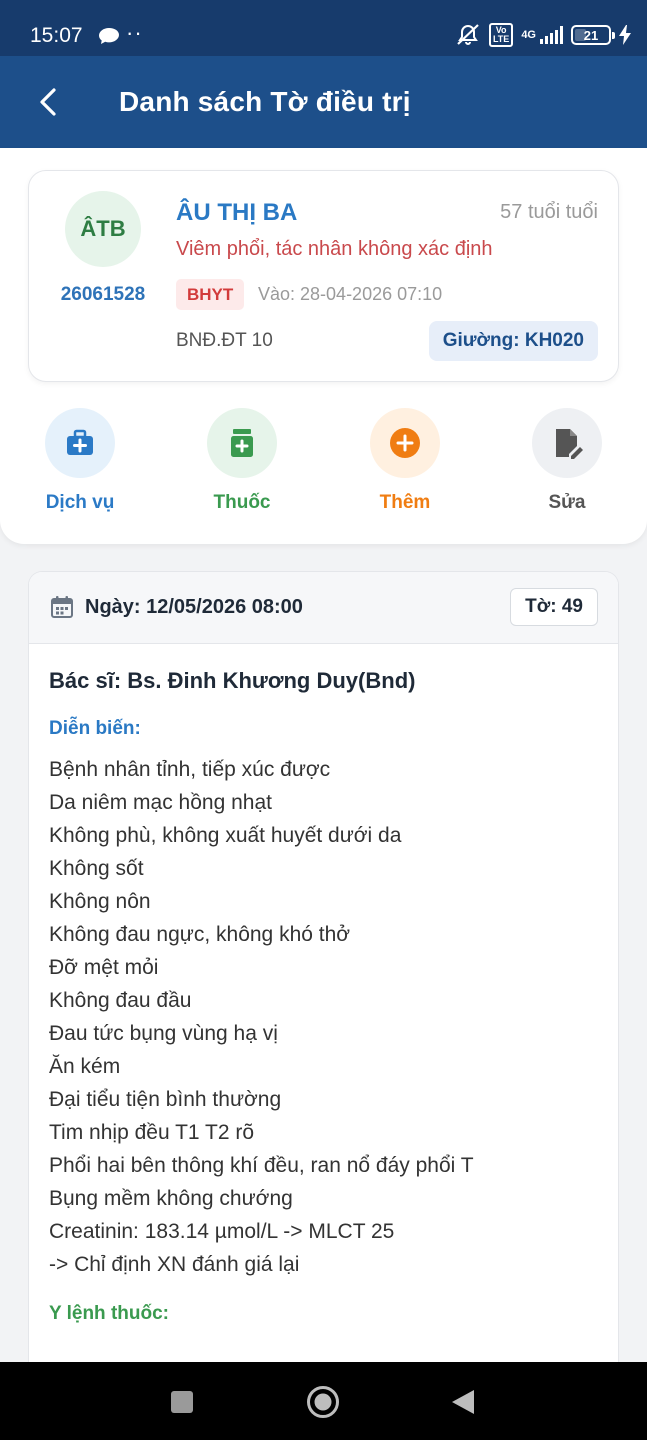  Describe the element at coordinates (265, 101) in the screenshot. I see `page-title: Danh sách Tờ điều trị` at that location.